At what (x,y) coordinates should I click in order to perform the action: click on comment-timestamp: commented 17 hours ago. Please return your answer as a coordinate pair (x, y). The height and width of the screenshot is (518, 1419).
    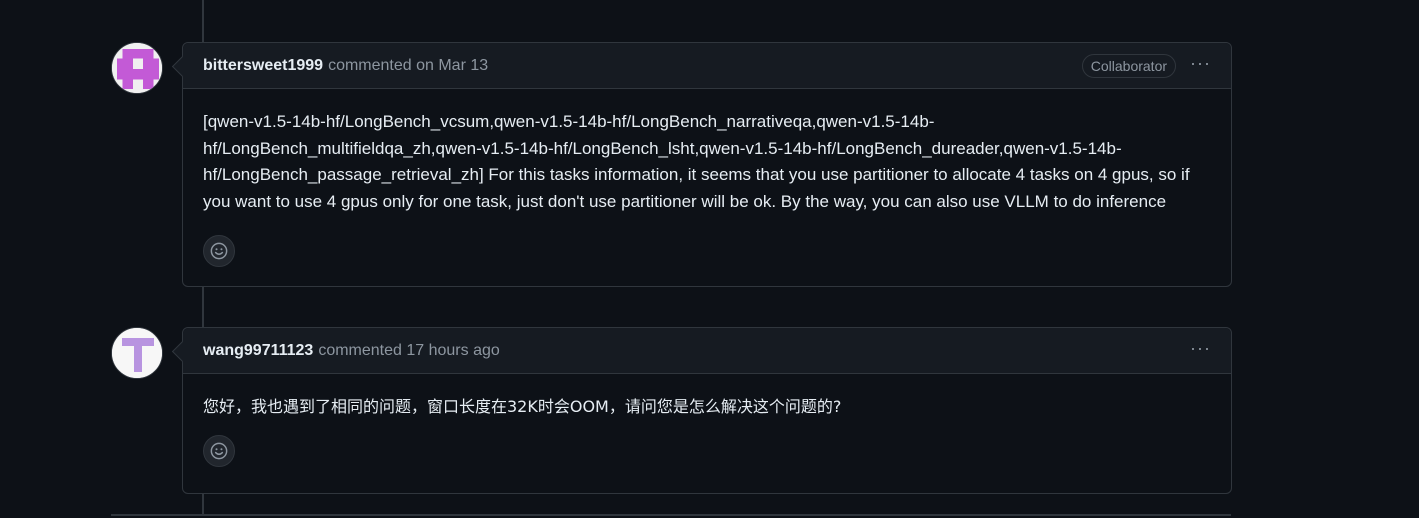
    Looking at the image, I should click on (408, 351).